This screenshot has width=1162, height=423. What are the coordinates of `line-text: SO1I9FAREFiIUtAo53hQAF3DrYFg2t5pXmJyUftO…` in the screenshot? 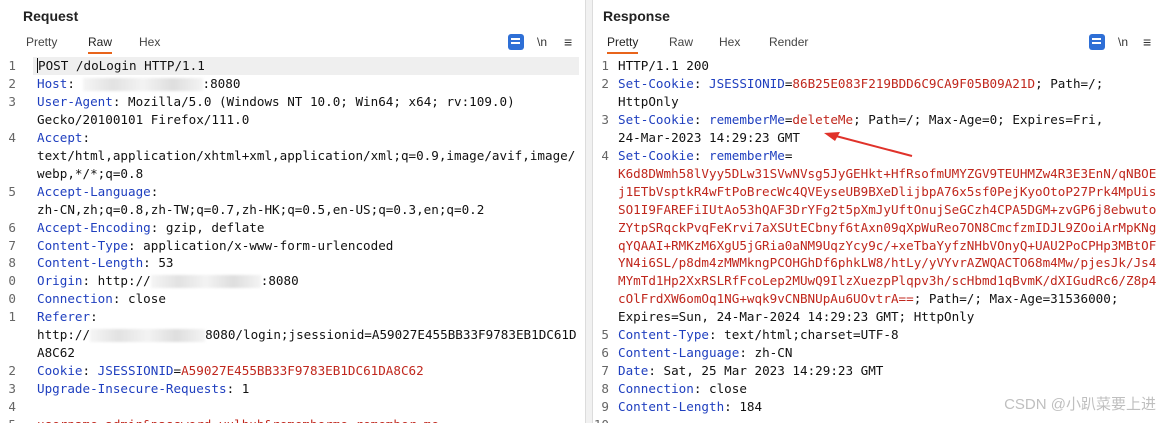 It's located at (887, 210).